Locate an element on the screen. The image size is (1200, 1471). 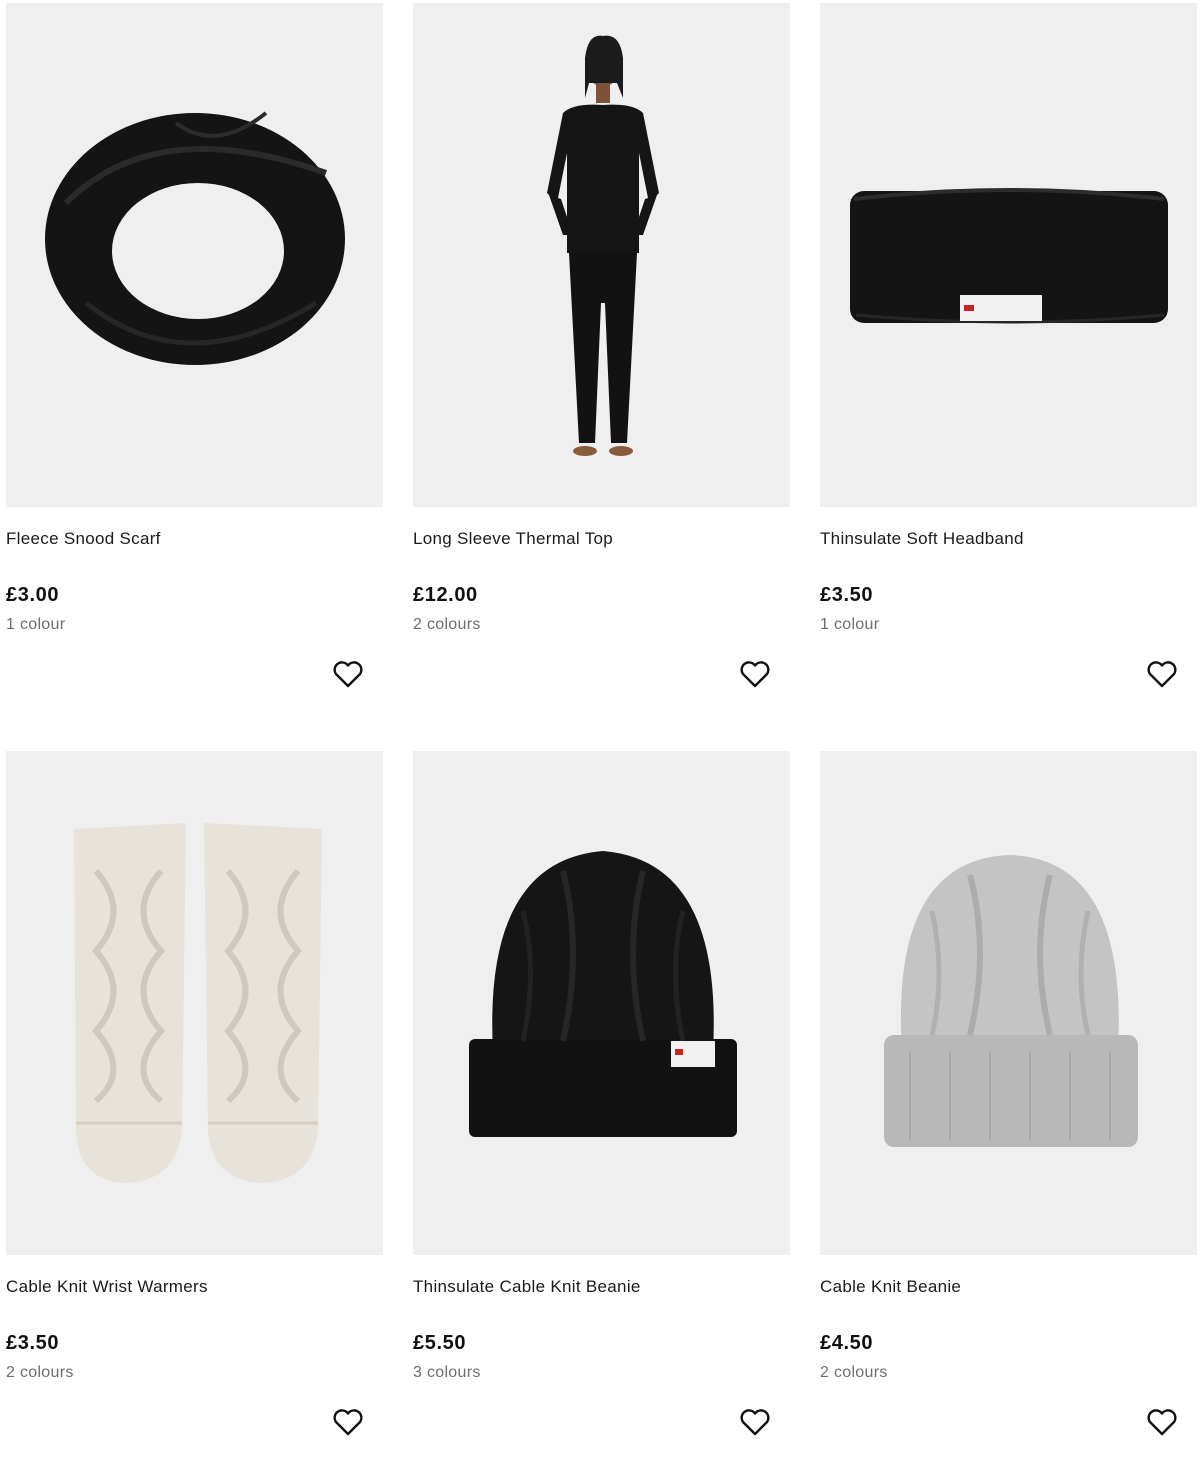
product-price: £5.50 is located at coordinates (440, 1343).